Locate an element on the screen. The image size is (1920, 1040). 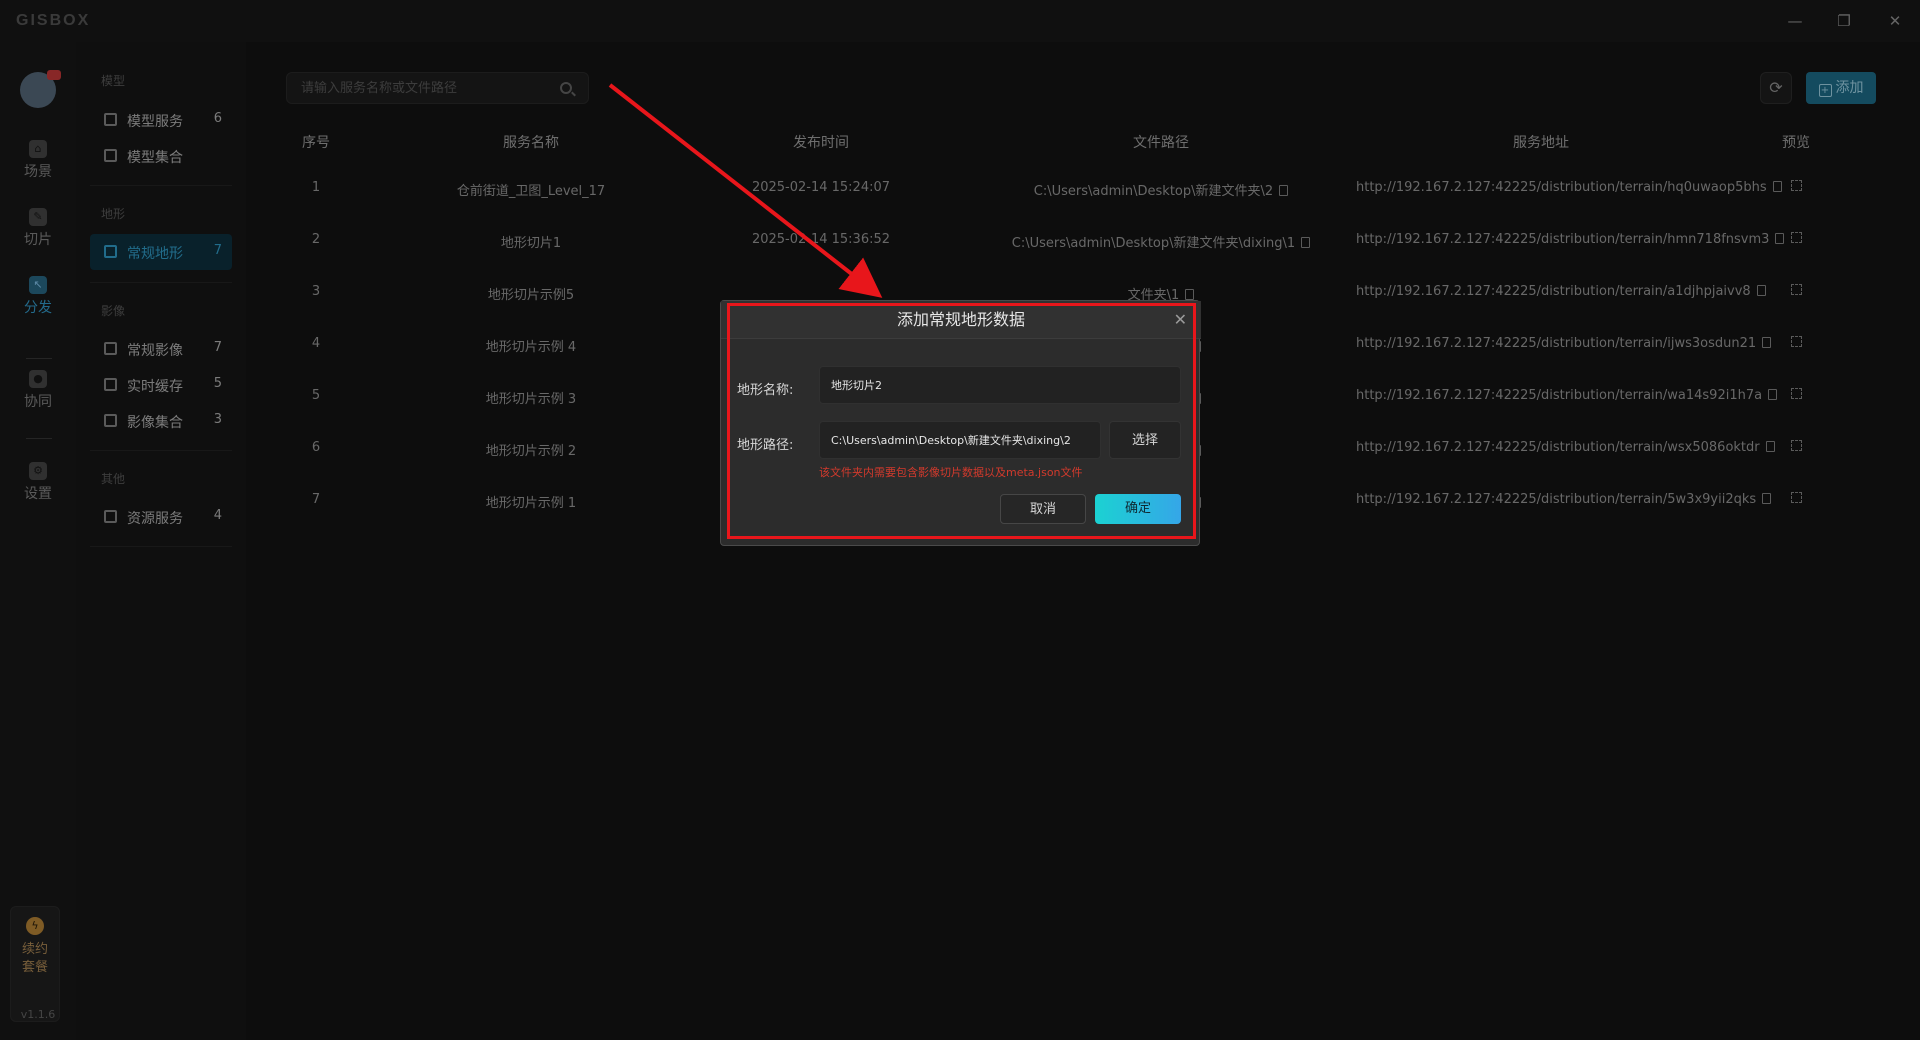
highlight-box is located at coordinates (961, 421).